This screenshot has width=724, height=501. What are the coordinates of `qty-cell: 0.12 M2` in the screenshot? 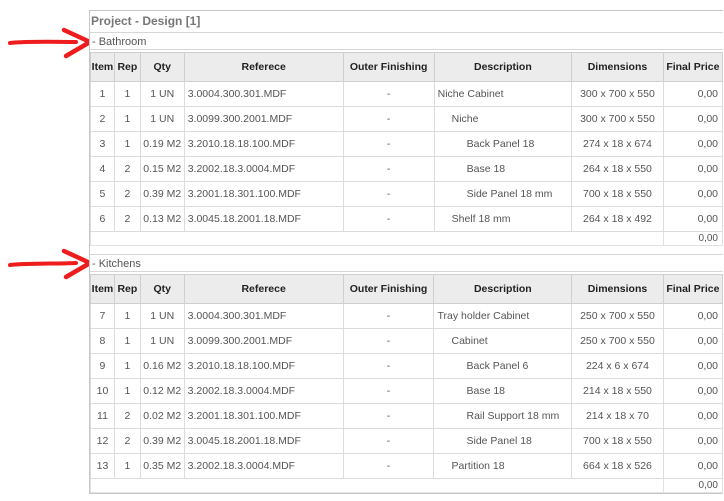 It's located at (162, 391).